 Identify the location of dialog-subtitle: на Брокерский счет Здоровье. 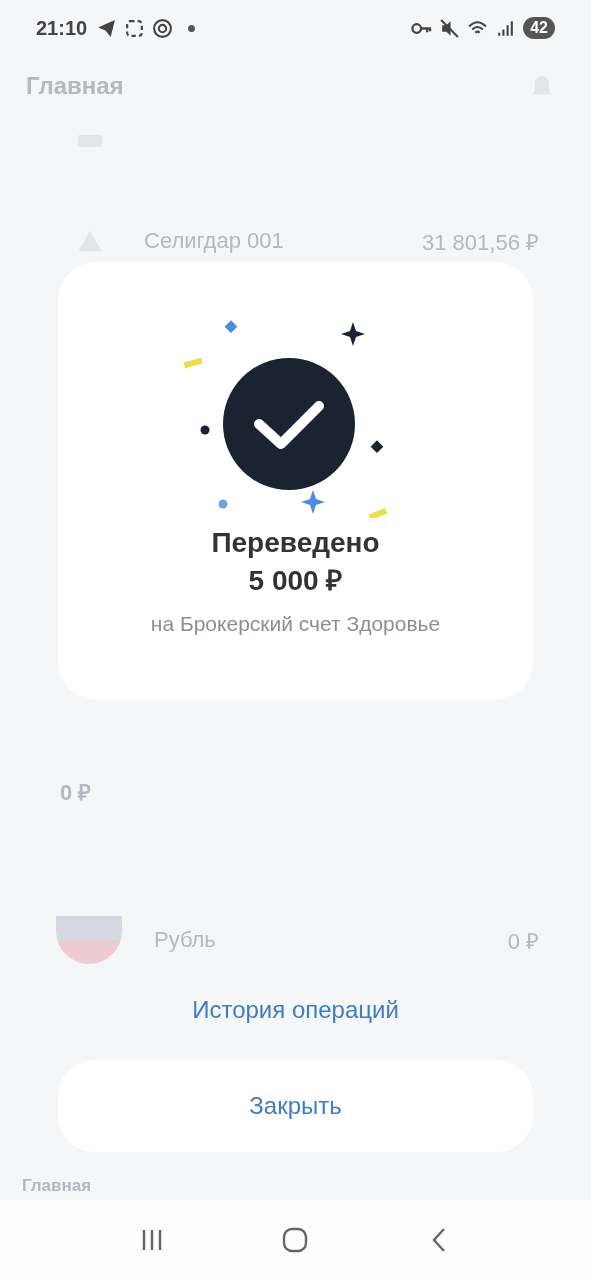
(295, 624).